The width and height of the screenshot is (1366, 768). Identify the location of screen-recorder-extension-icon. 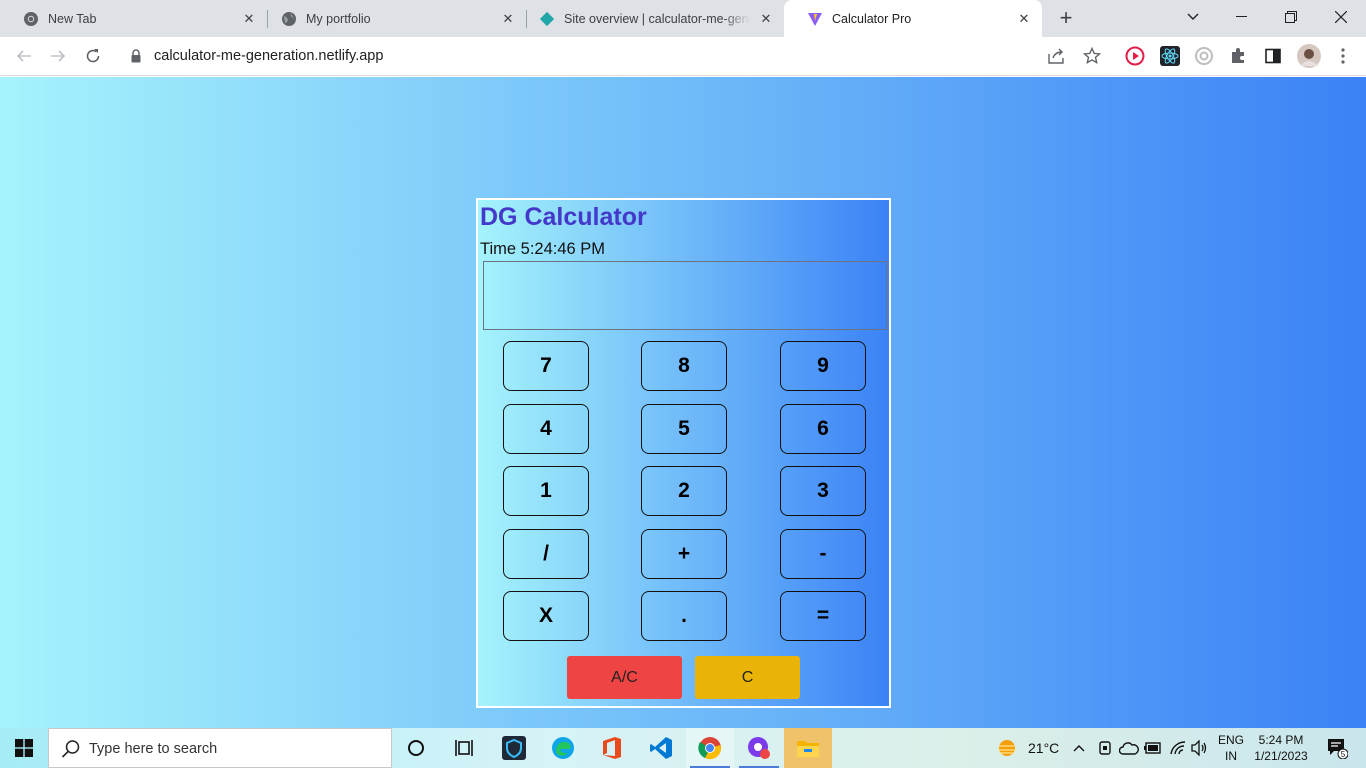
(1135, 56).